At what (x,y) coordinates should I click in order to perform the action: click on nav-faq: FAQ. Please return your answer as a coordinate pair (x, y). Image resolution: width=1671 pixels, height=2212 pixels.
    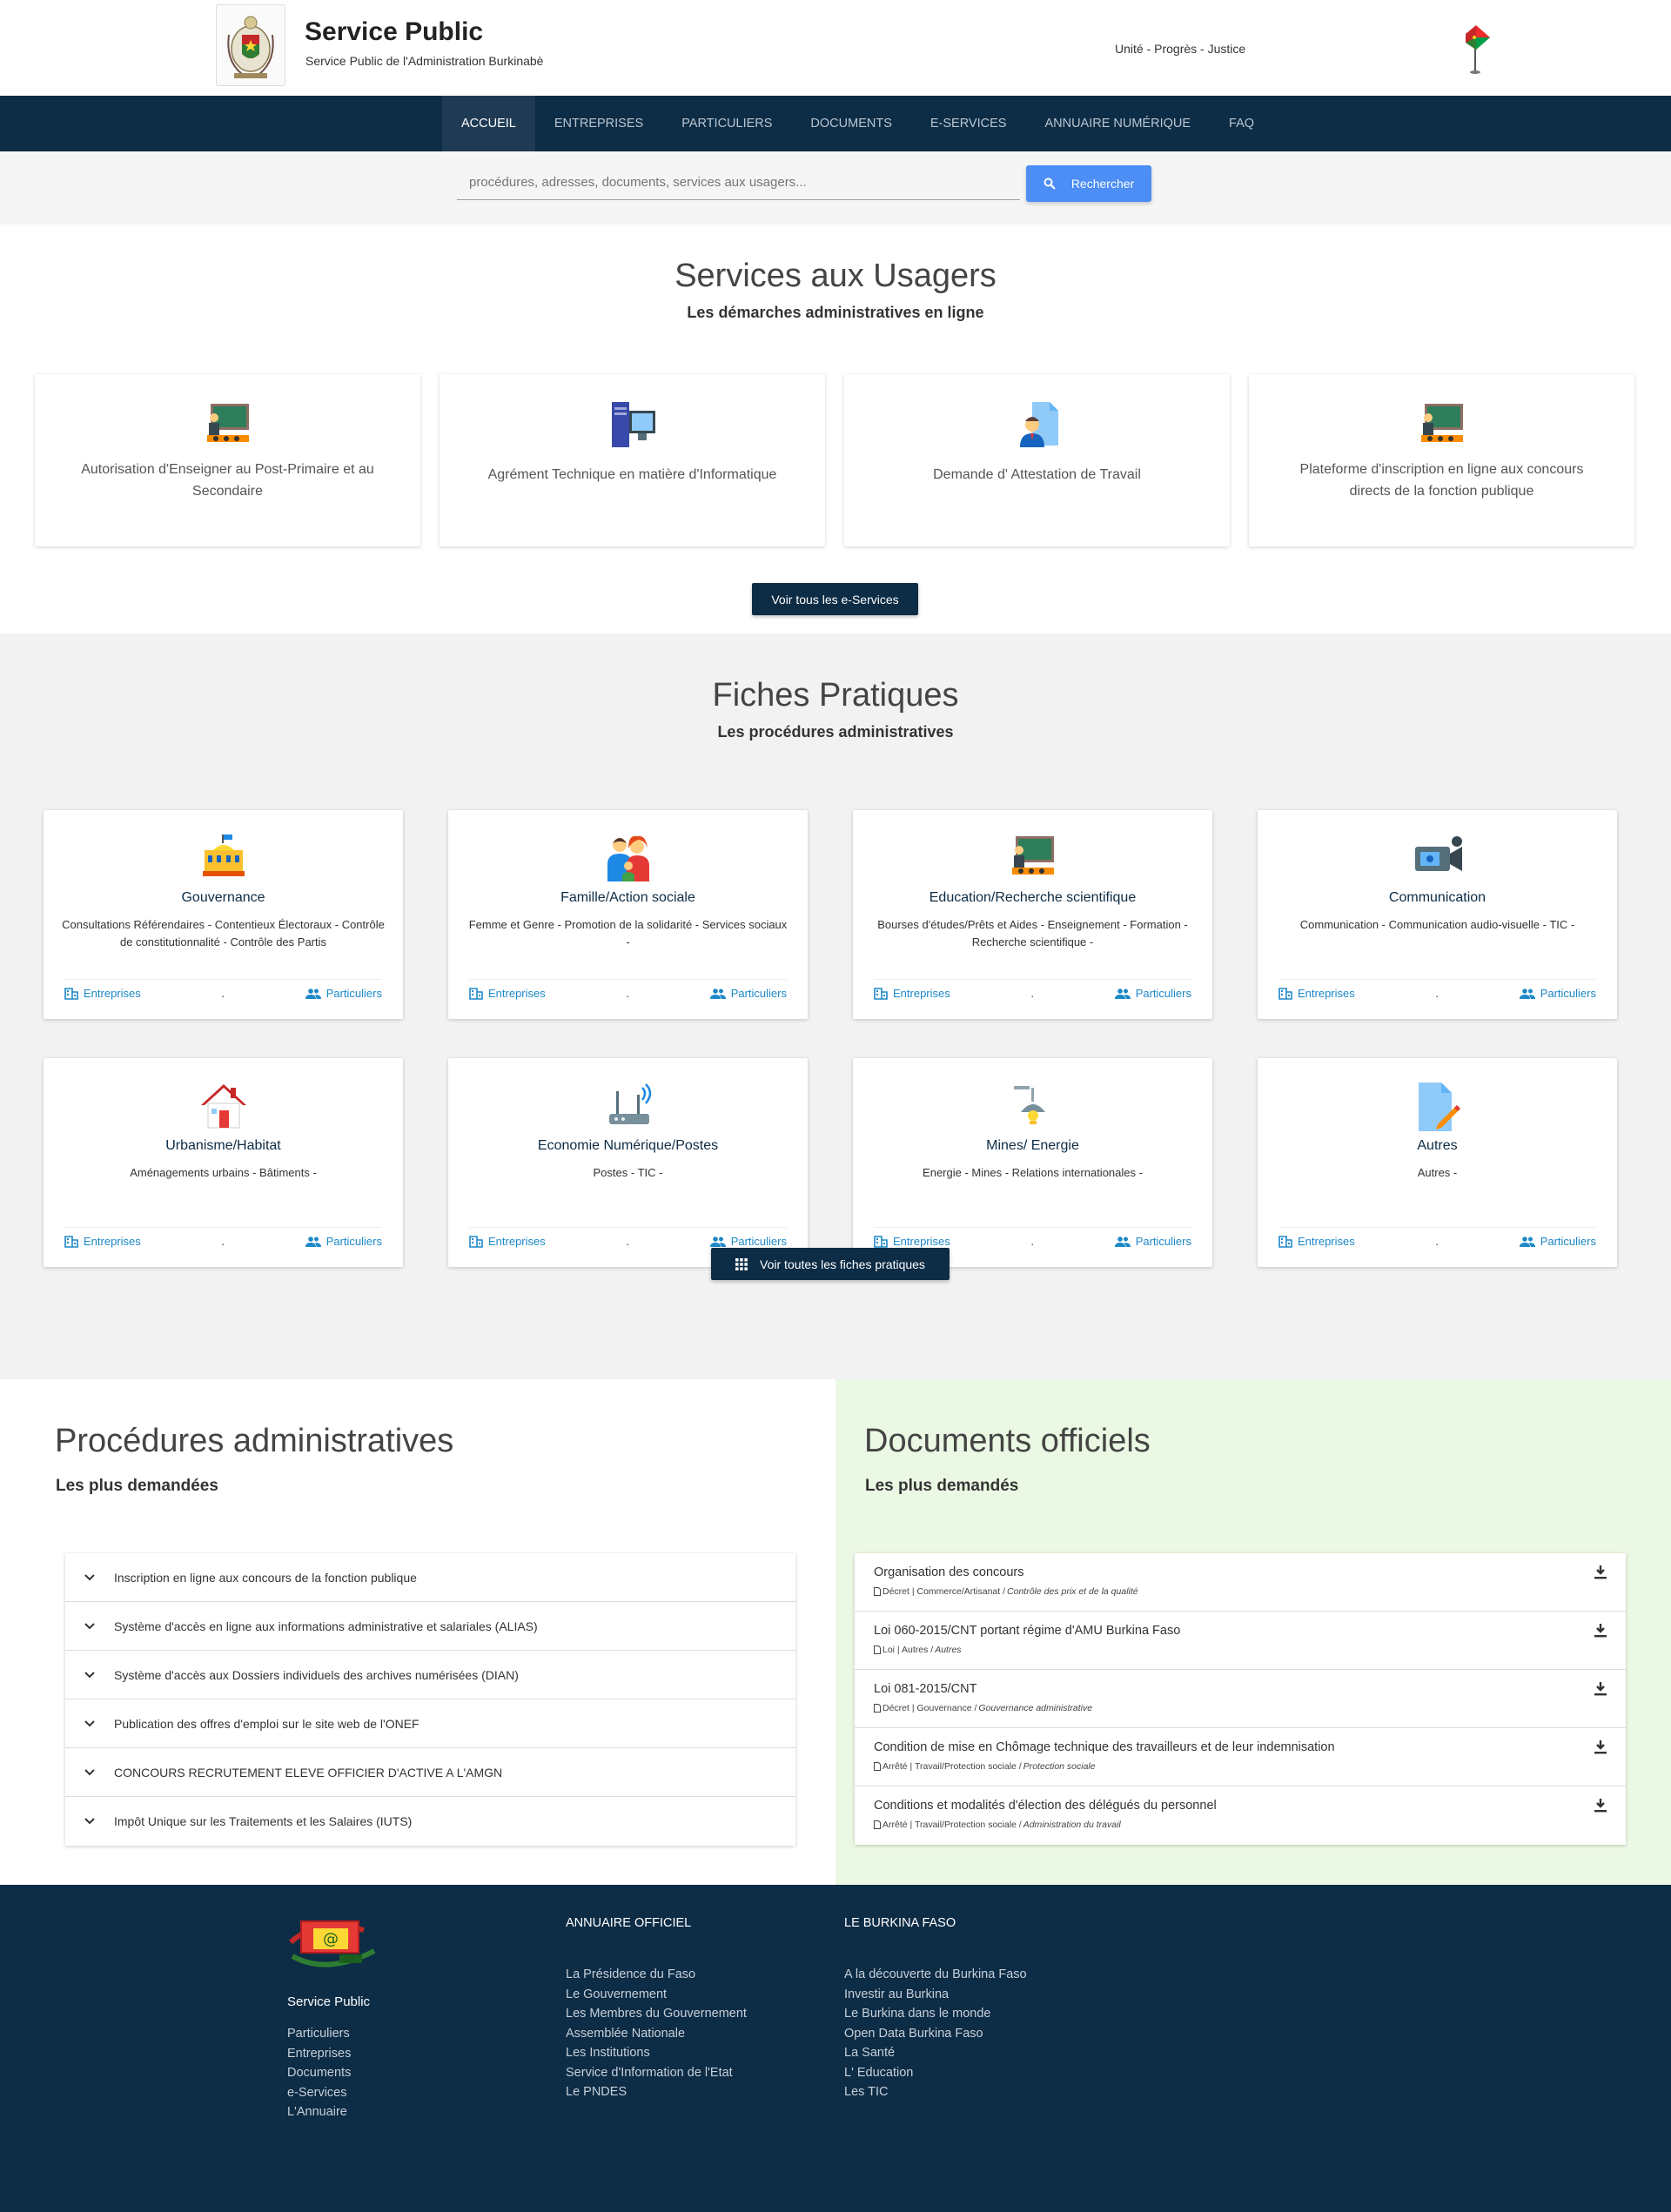
    Looking at the image, I should click on (1242, 123).